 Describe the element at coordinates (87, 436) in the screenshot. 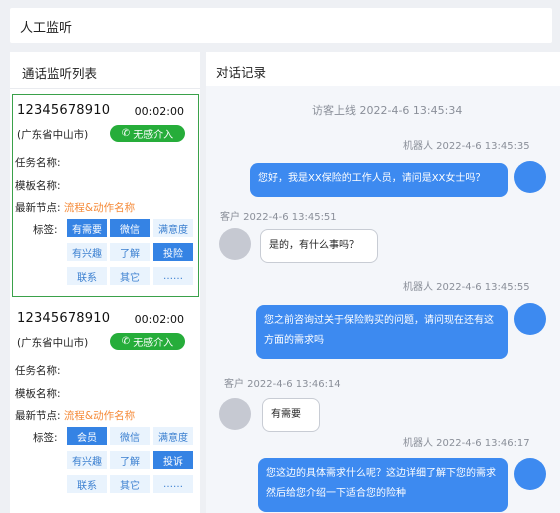

I see `tag-chip: 会员` at that location.